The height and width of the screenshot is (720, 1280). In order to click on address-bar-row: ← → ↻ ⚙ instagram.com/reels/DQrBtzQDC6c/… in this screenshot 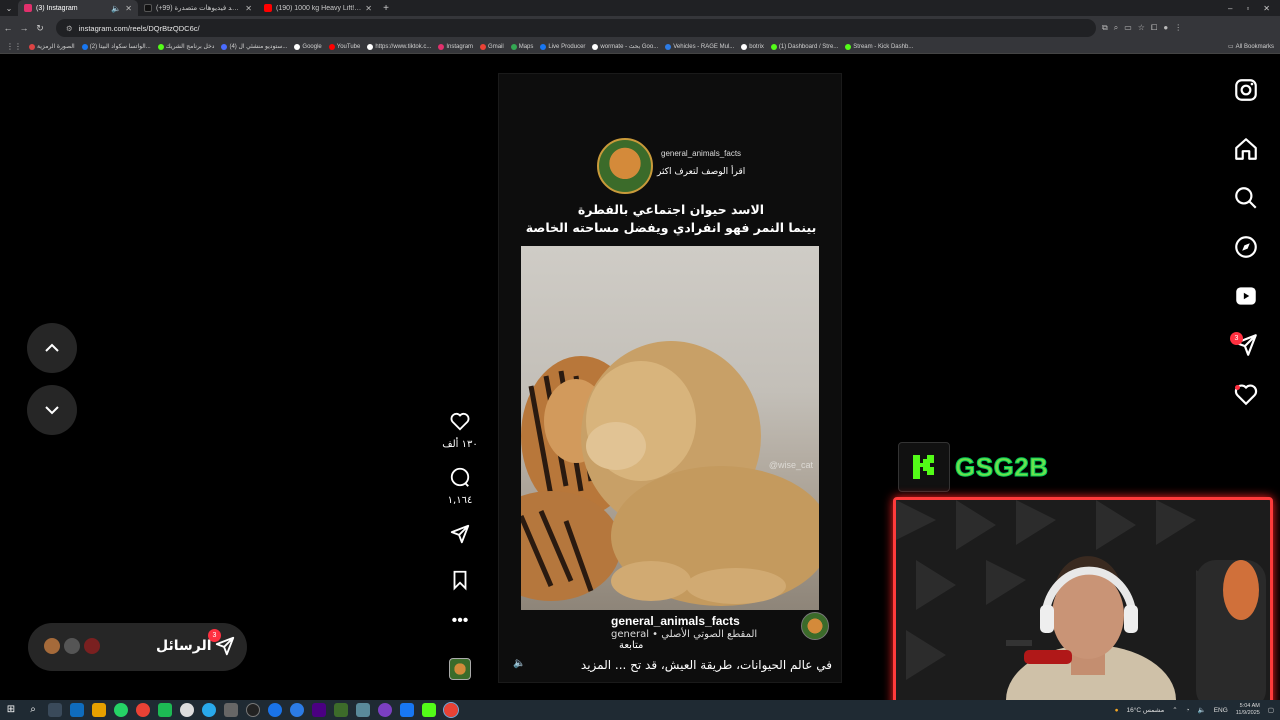, I will do `click(640, 28)`.